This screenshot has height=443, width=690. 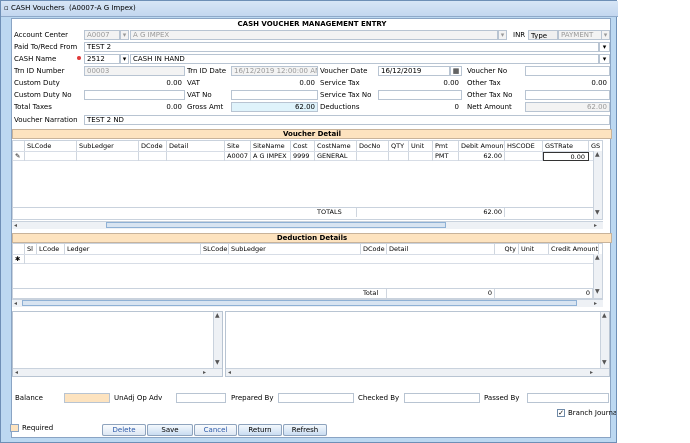 What do you see at coordinates (596, 146) in the screenshot?
I see `col-gs: GS` at bounding box center [596, 146].